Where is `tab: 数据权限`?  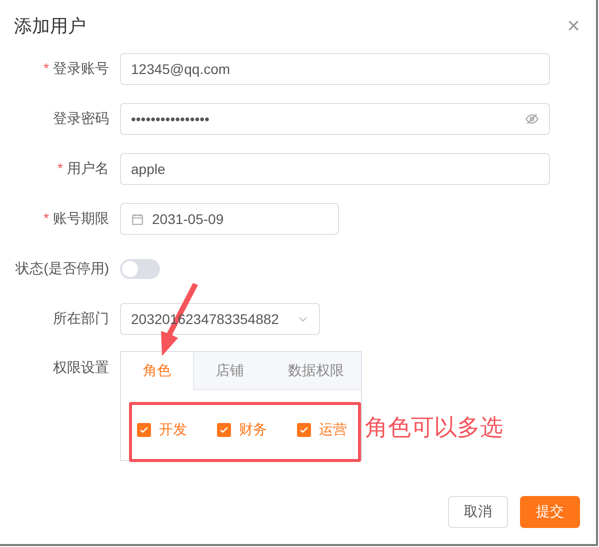
tab: 数据权限 is located at coordinates (316, 370).